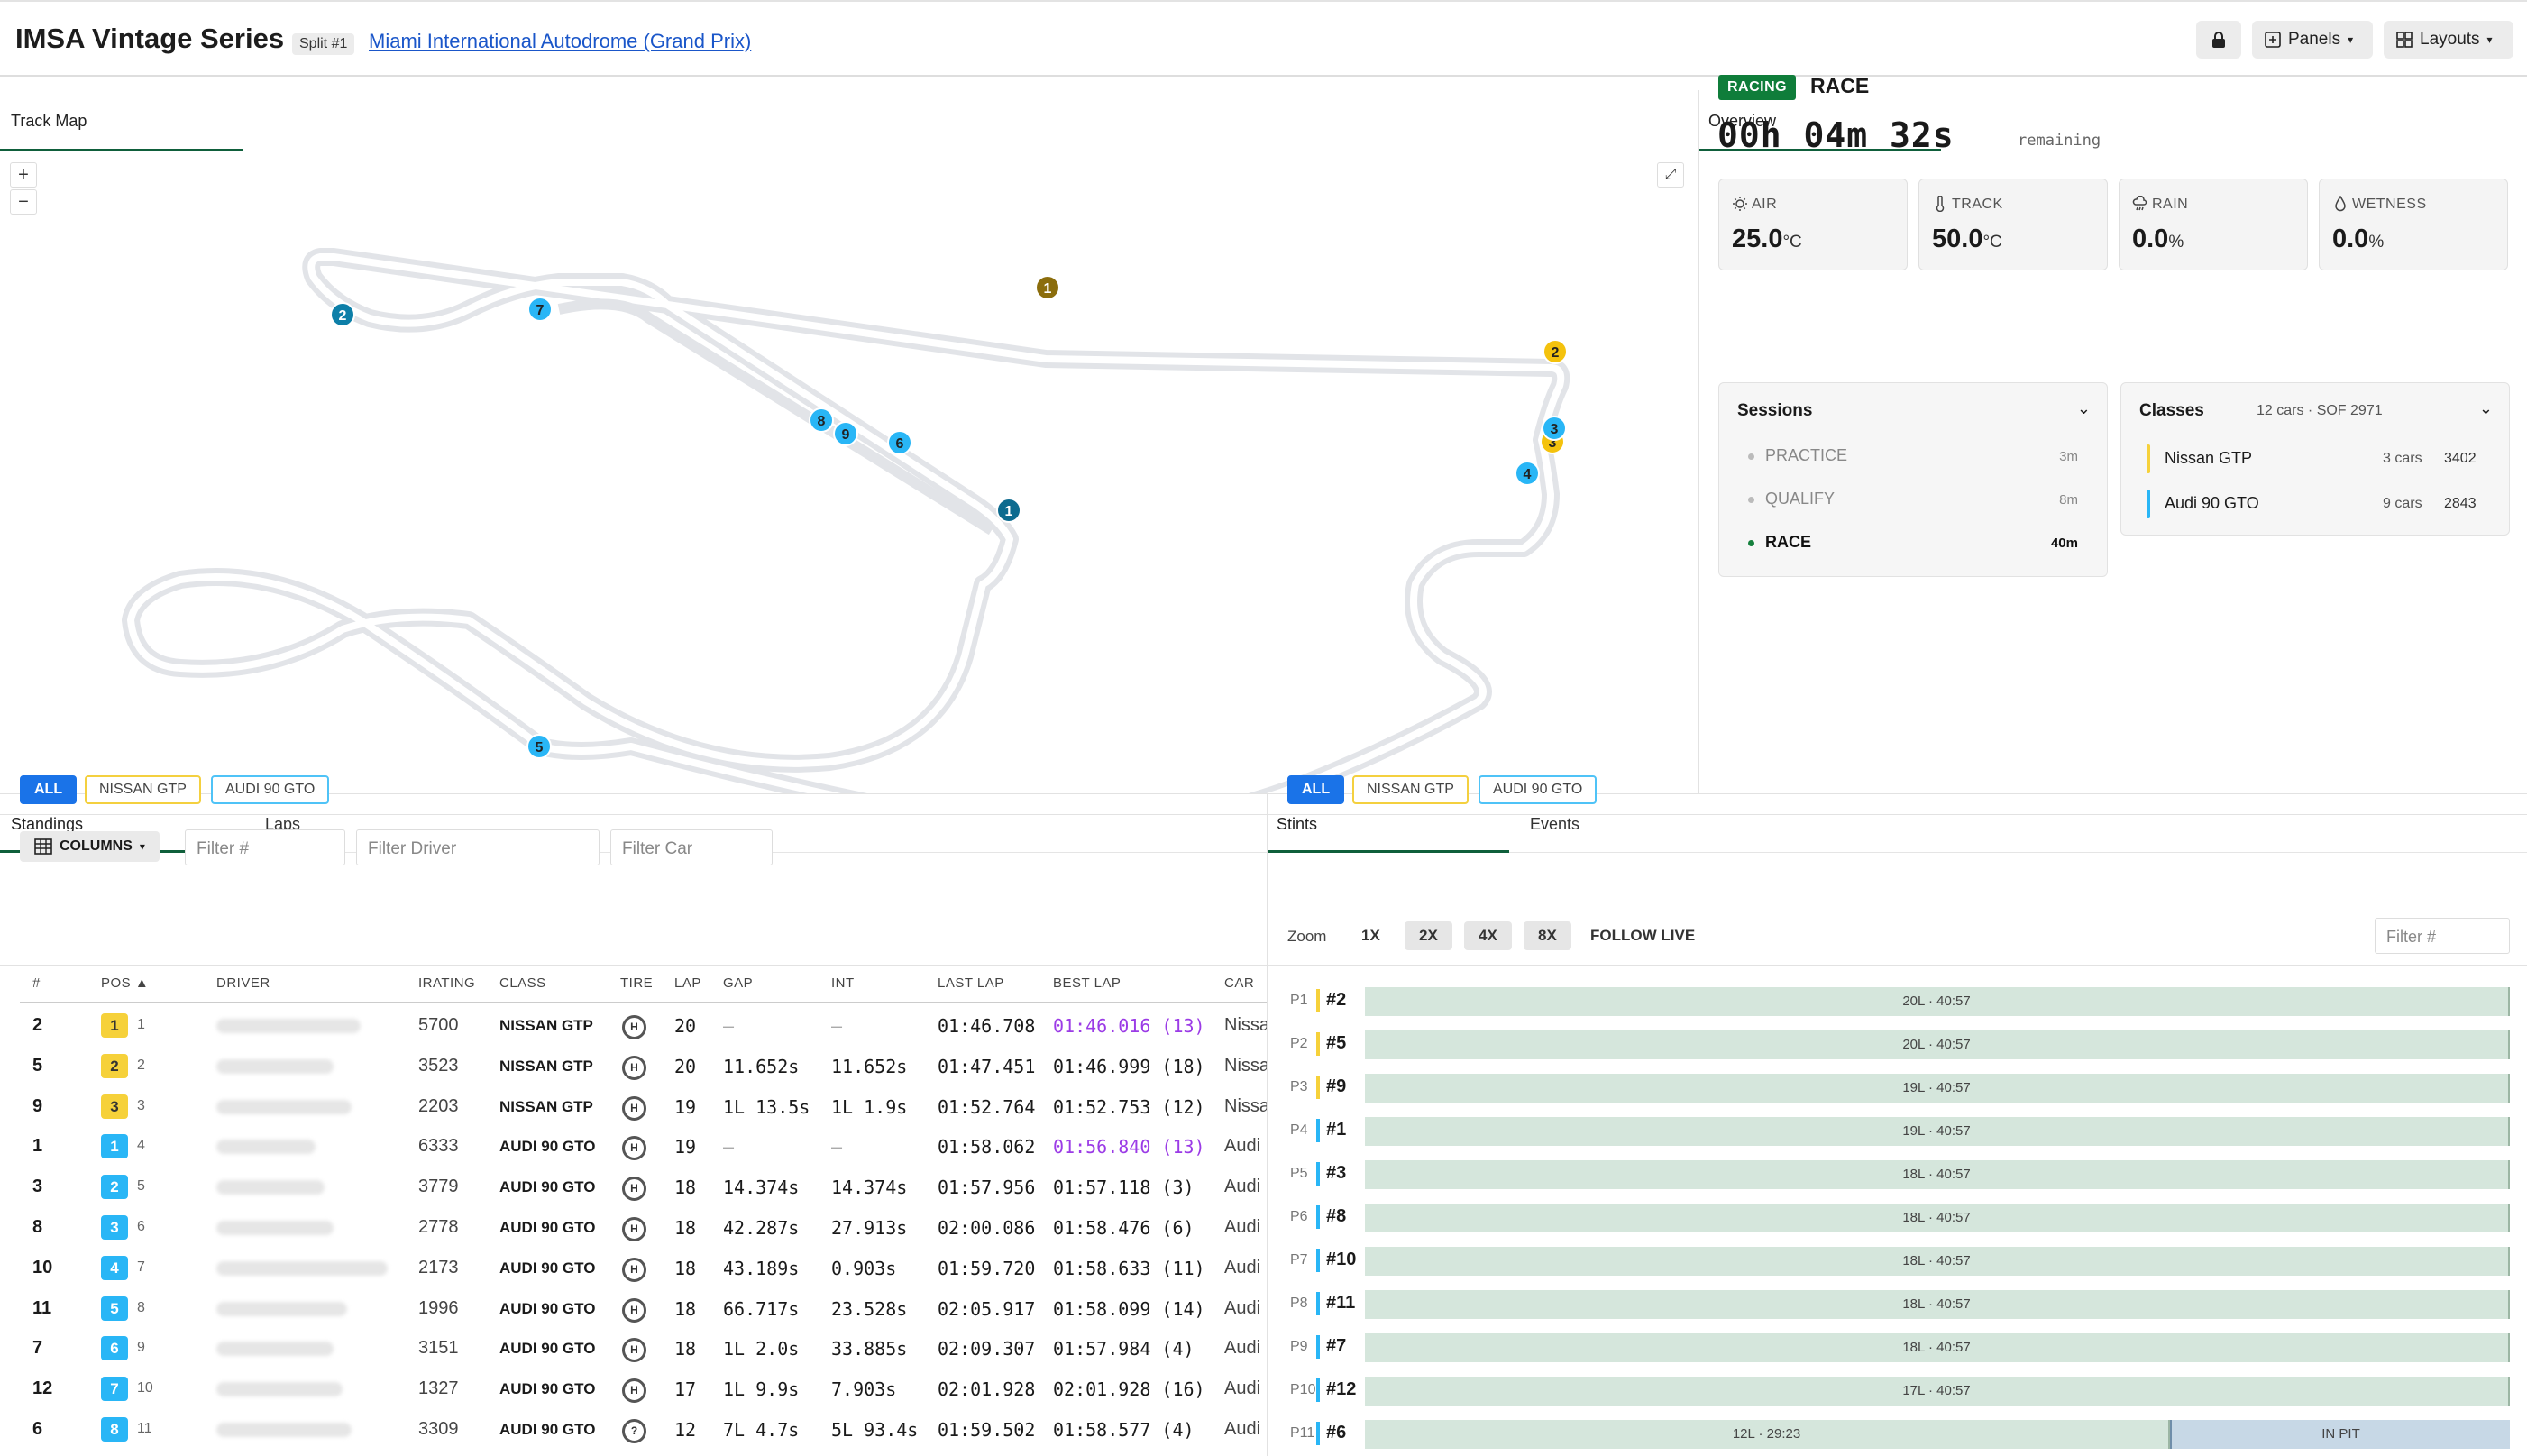 The image size is (2527, 1456). Describe the element at coordinates (2218, 40) in the screenshot. I see `lock-button` at that location.